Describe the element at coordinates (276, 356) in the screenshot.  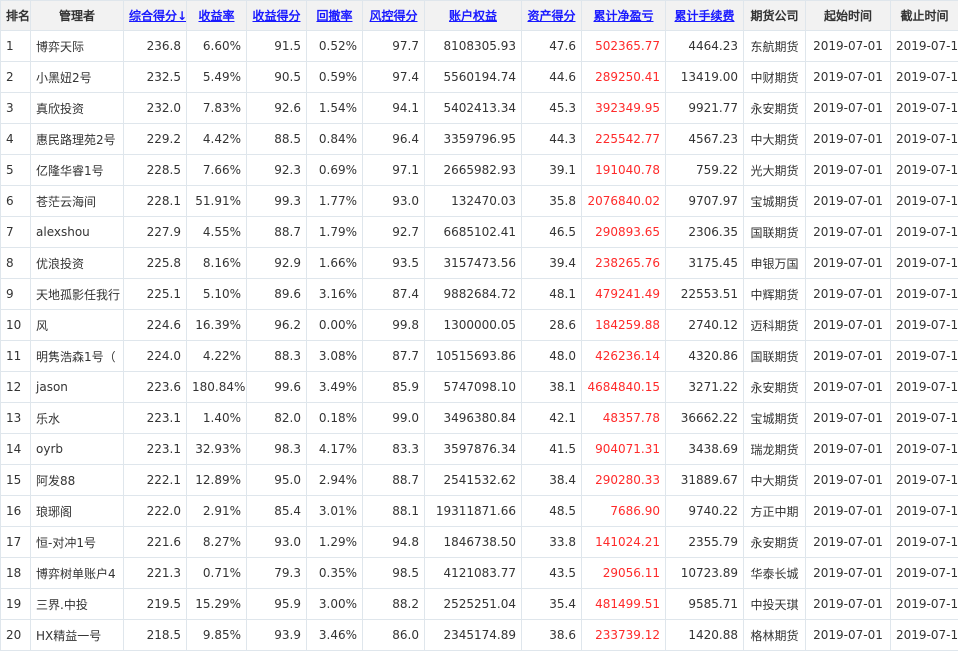
I see `cell-return-score: 88.3` at that location.